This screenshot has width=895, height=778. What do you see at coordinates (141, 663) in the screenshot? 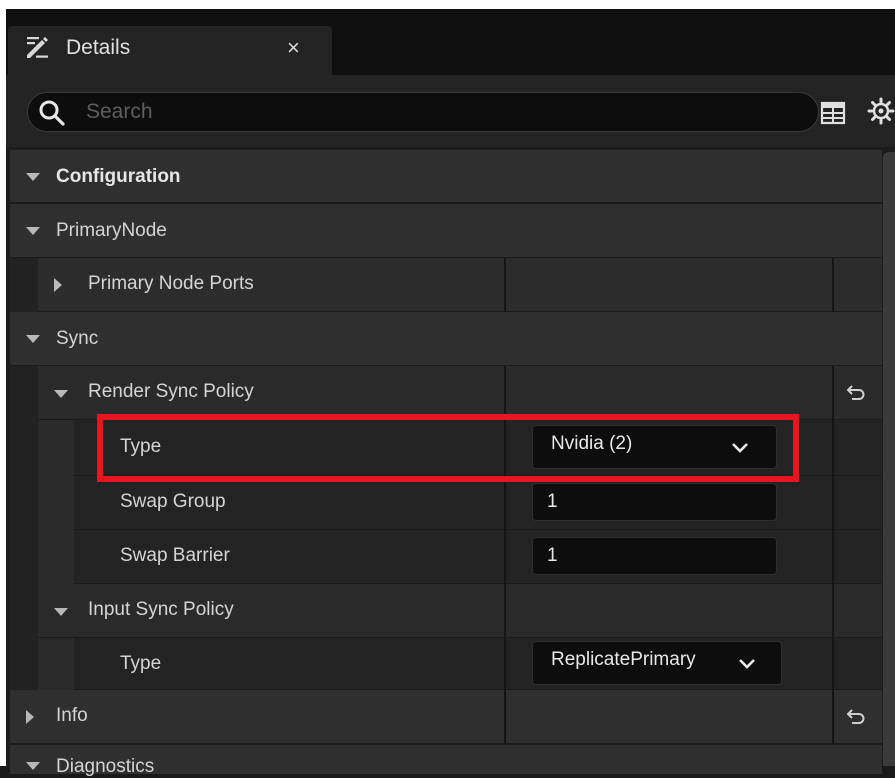
I see `property-label: Type` at bounding box center [141, 663].